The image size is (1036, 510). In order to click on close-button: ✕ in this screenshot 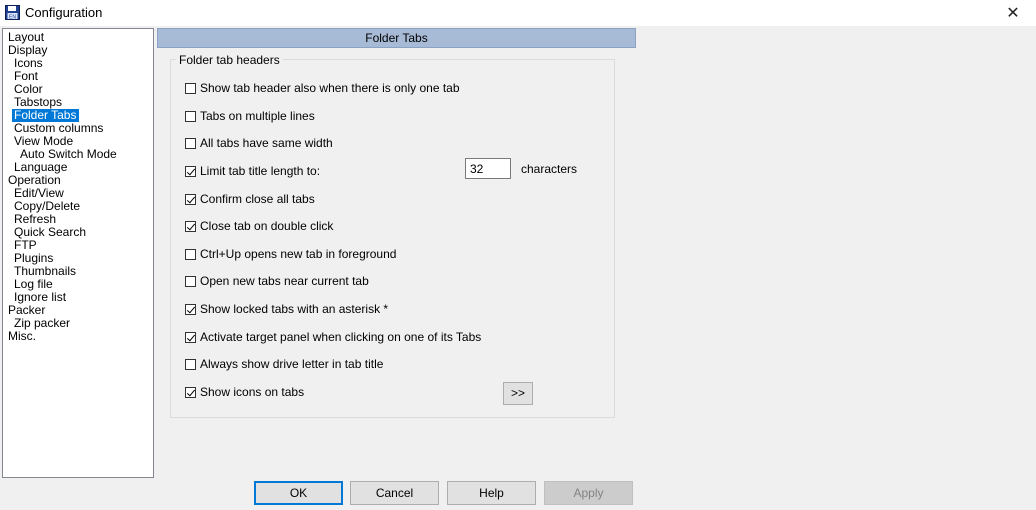, I will do `click(1013, 13)`.